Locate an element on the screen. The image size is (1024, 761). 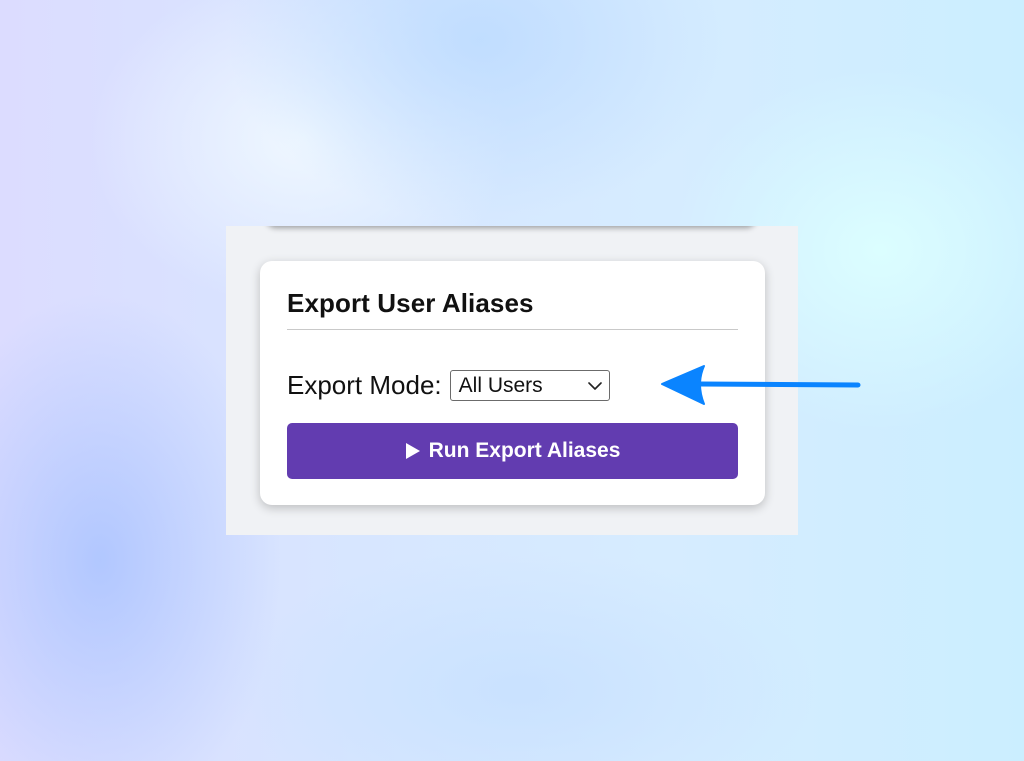
export-mode-selected-value: All Users is located at coordinates (500, 385).